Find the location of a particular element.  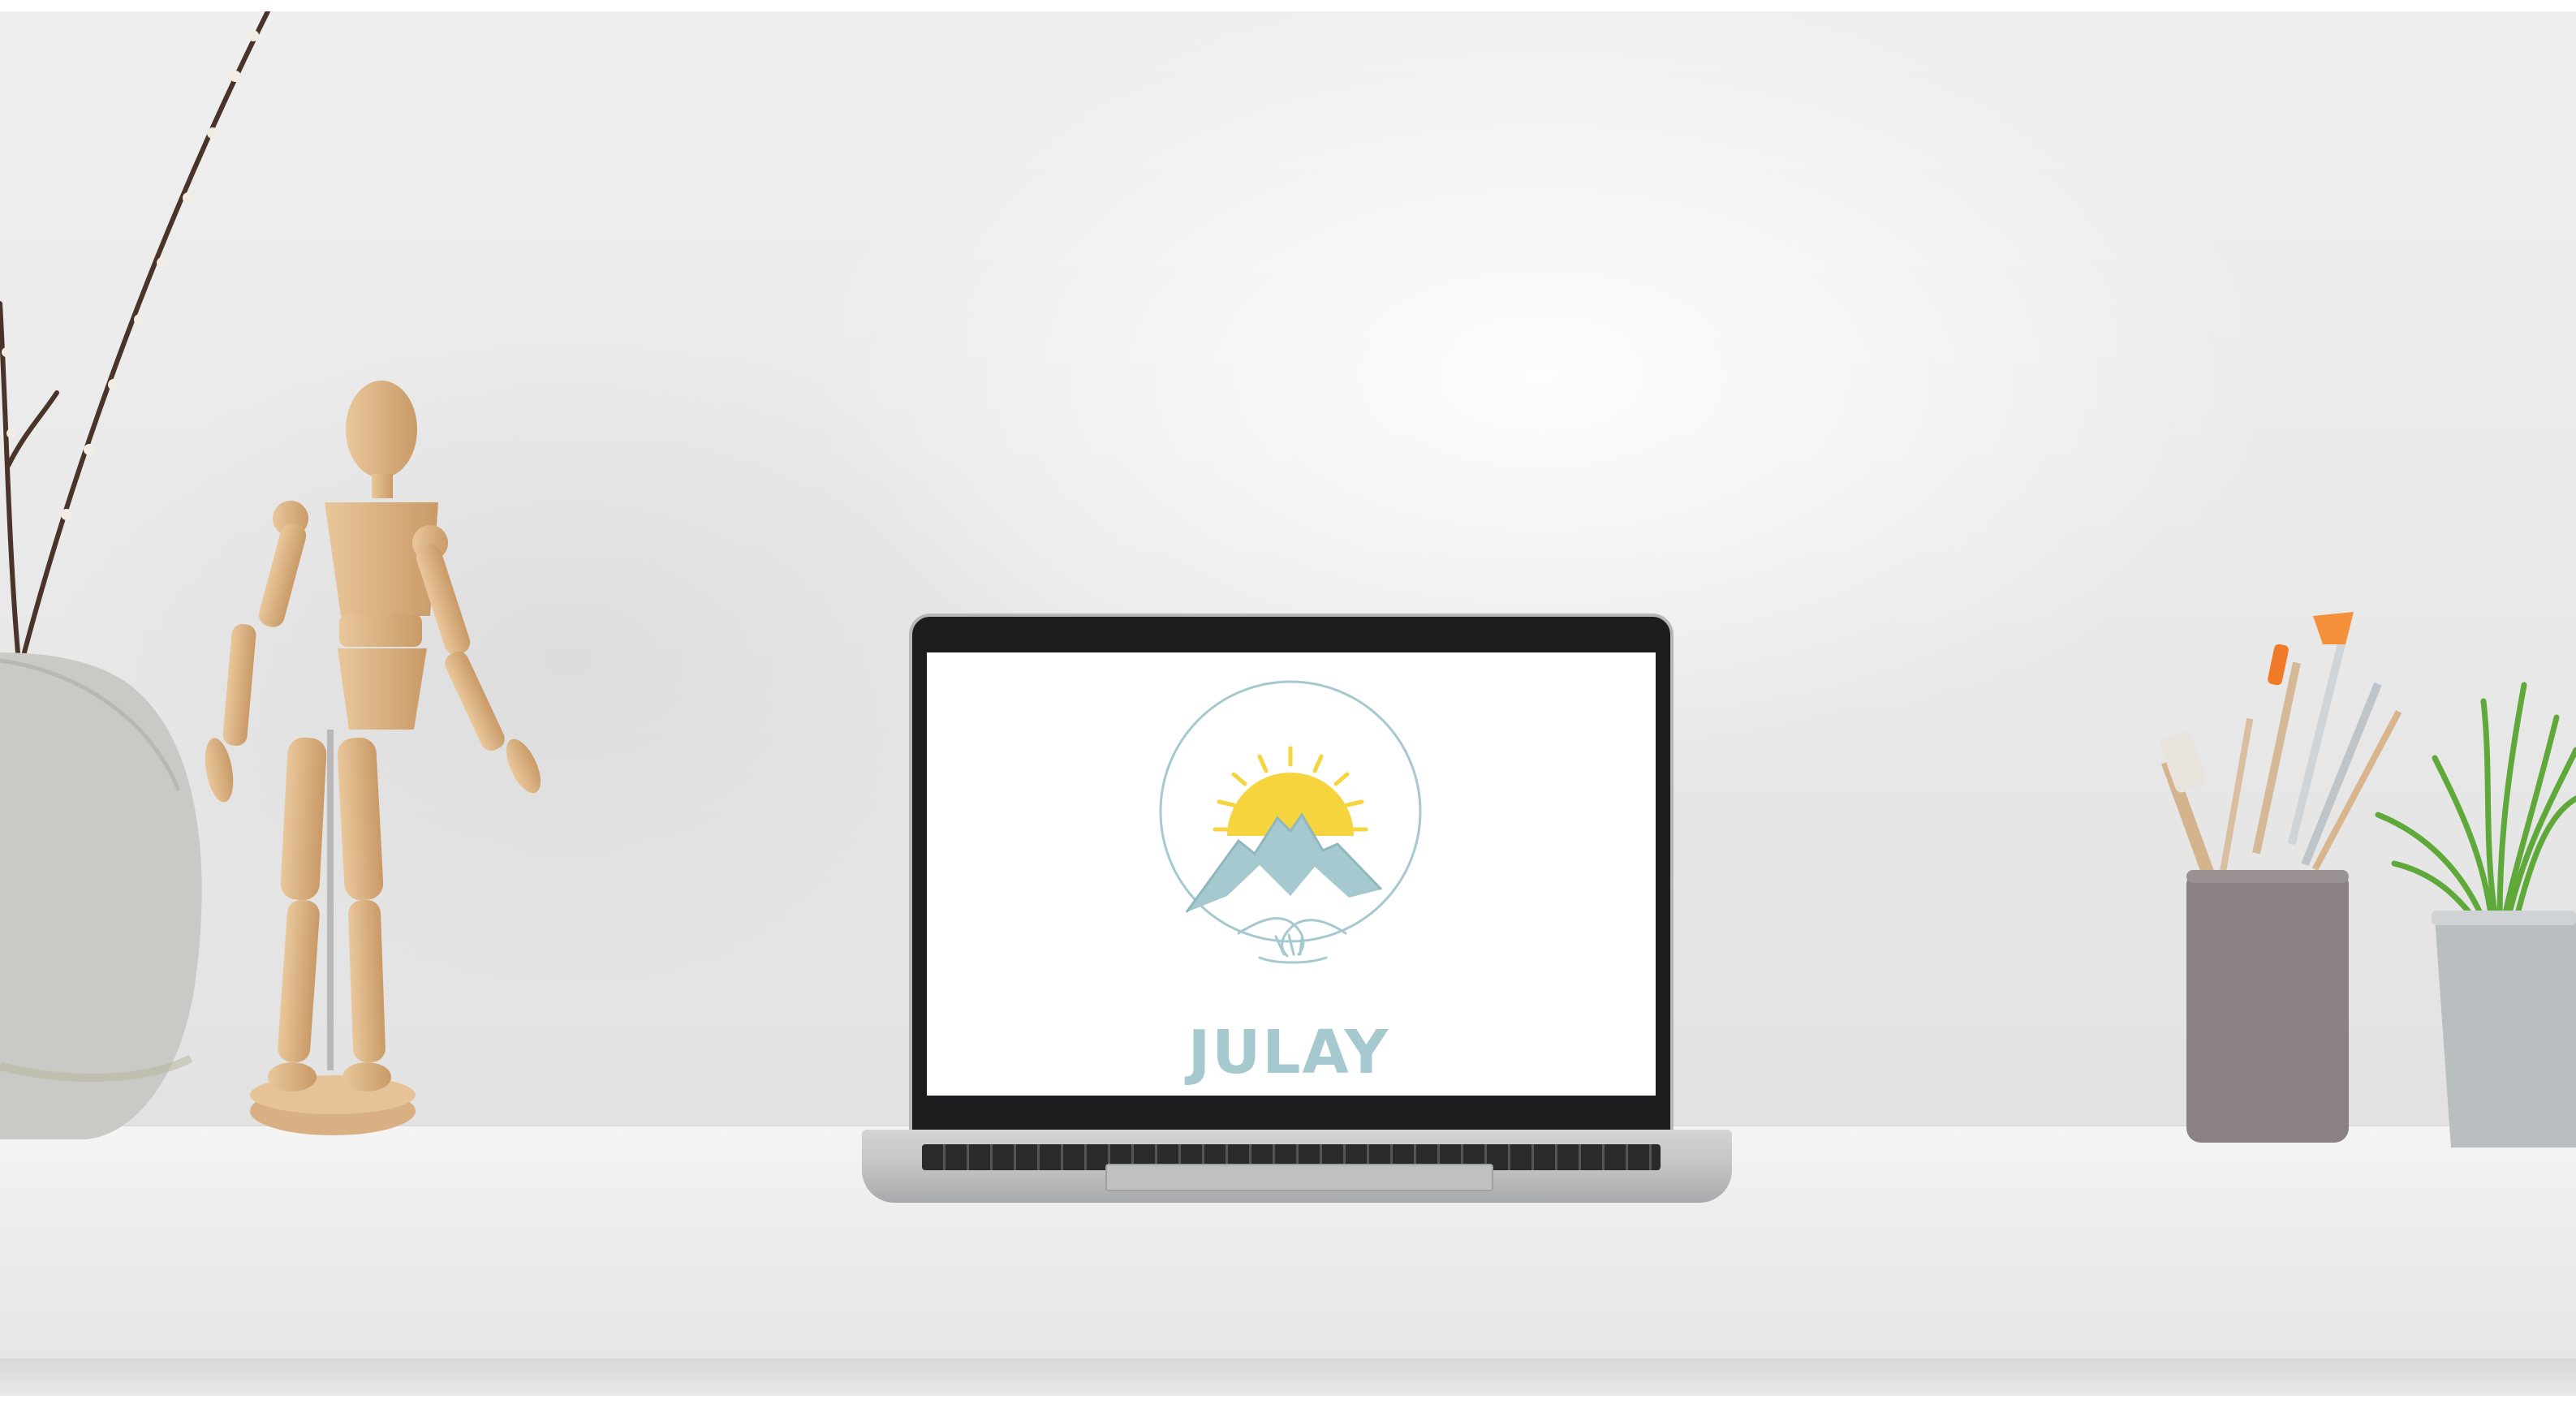

laptop-trackpad is located at coordinates (1299, 1177).